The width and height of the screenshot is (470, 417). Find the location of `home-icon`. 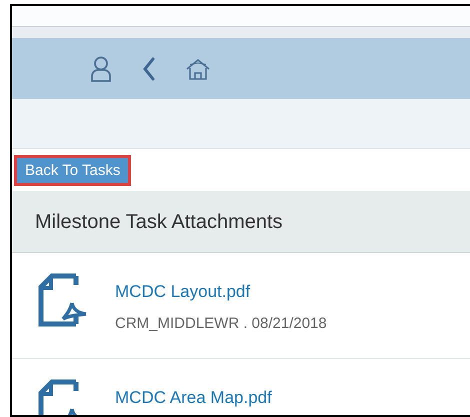

home-icon is located at coordinates (198, 69).